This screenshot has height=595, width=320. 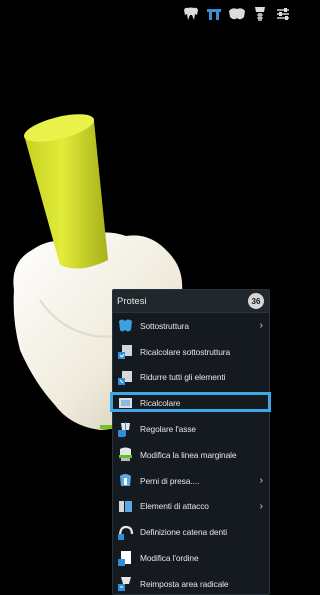 What do you see at coordinates (169, 558) in the screenshot?
I see `menu-item-label: Modifica l'ordine` at bounding box center [169, 558].